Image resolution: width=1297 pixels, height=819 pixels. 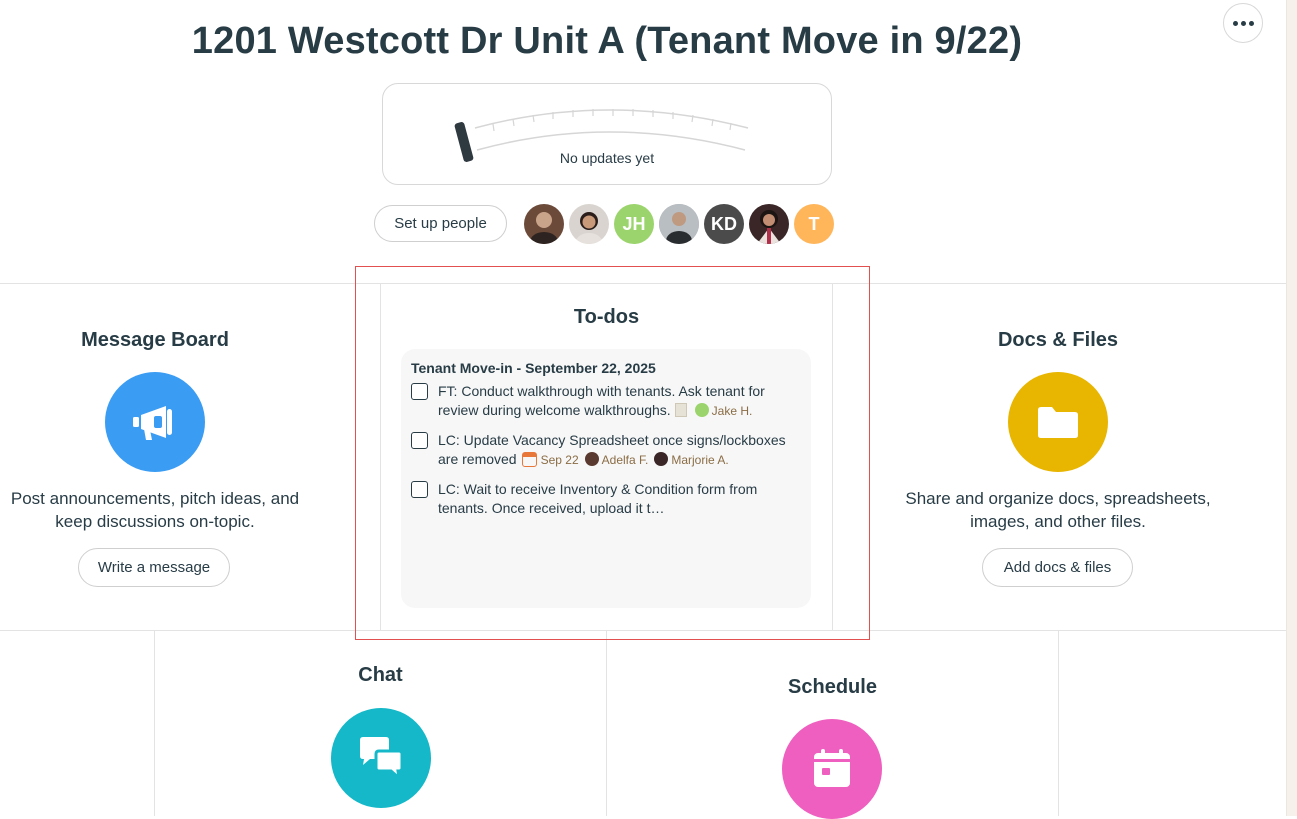 What do you see at coordinates (625, 460) in the screenshot?
I see `todo-assignee: Adelfa F.` at bounding box center [625, 460].